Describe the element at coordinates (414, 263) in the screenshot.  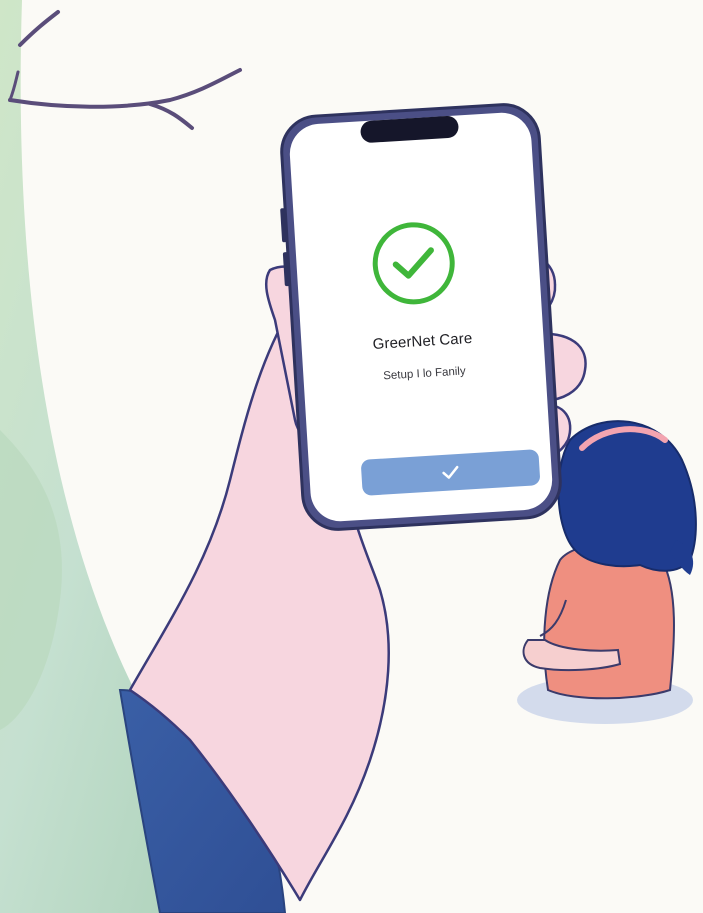
I see `check-circle-icon` at that location.